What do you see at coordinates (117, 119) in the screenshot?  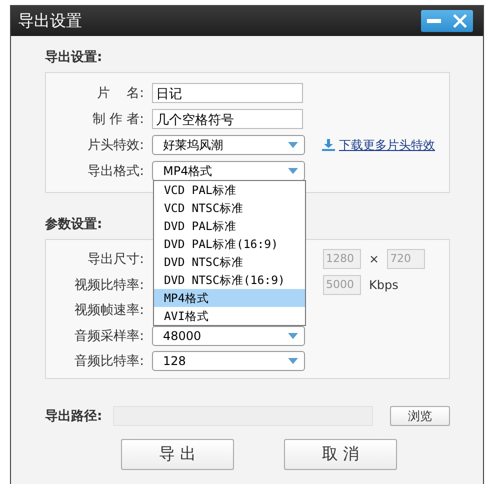 I see `field-label: 制 作 者:` at bounding box center [117, 119].